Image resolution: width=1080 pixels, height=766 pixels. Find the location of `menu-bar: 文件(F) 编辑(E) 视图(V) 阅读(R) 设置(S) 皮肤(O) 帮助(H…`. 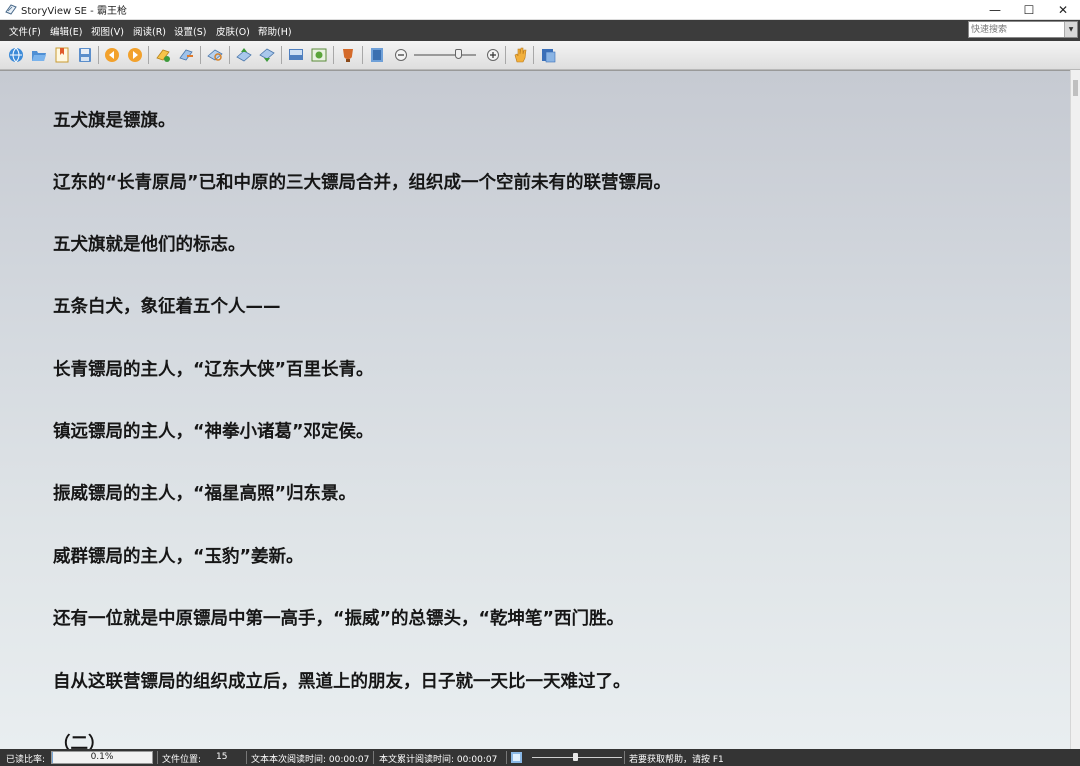

menu-bar: 文件(F) 编辑(E) 视图(V) 阅读(R) 设置(S) 皮肤(O) 帮助(H… is located at coordinates (540, 30).